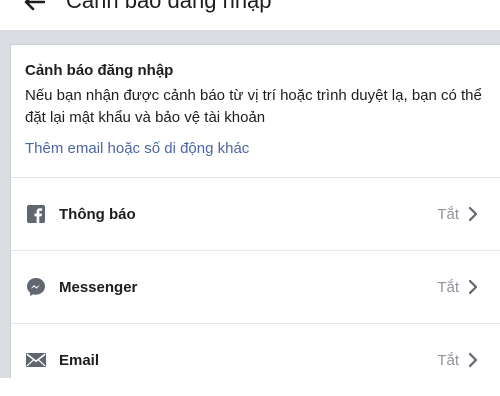 The width and height of the screenshot is (500, 396). What do you see at coordinates (255, 149) in the screenshot?
I see `add-contact-link: Thêm email hoặc số di động khác` at bounding box center [255, 149].